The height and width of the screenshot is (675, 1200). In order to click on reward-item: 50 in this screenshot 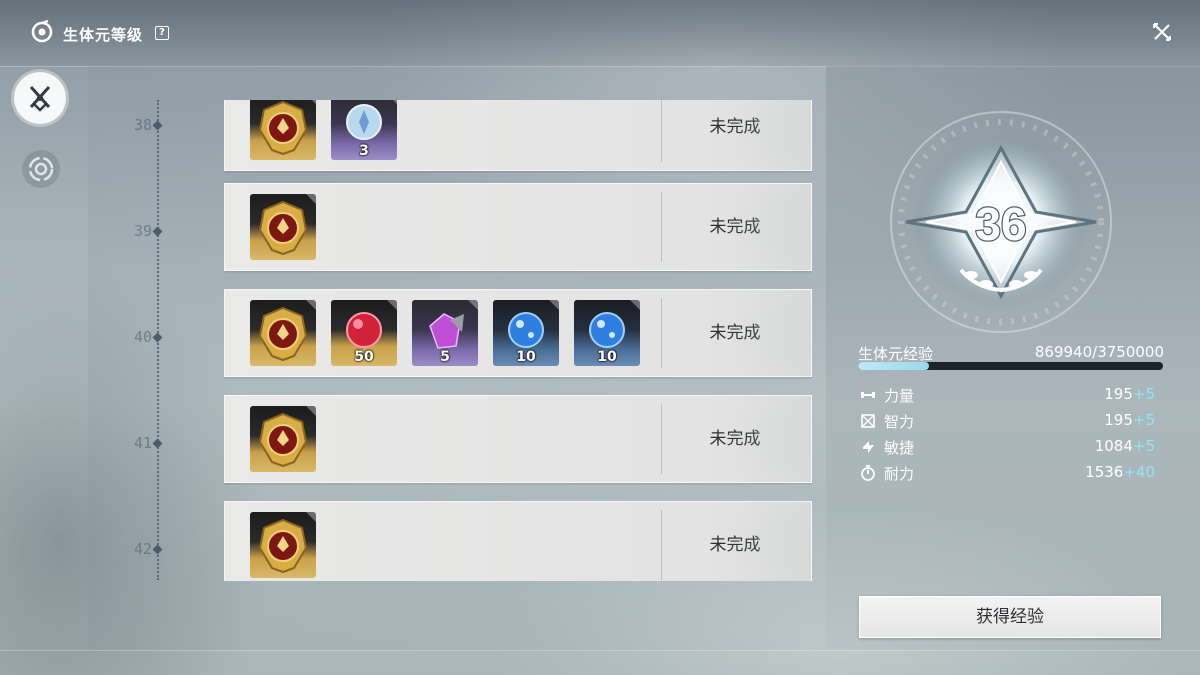, I will do `click(364, 333)`.